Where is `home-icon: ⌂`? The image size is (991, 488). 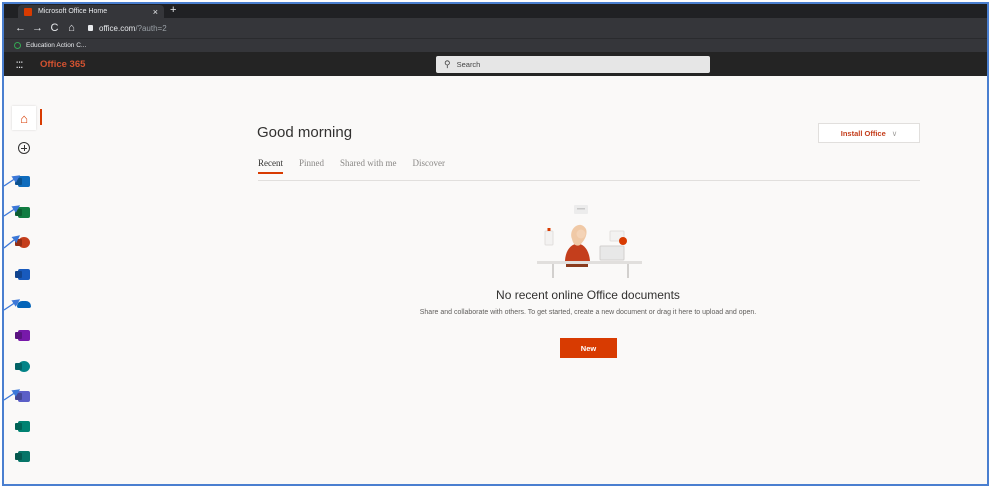 home-icon: ⌂ is located at coordinates (24, 118).